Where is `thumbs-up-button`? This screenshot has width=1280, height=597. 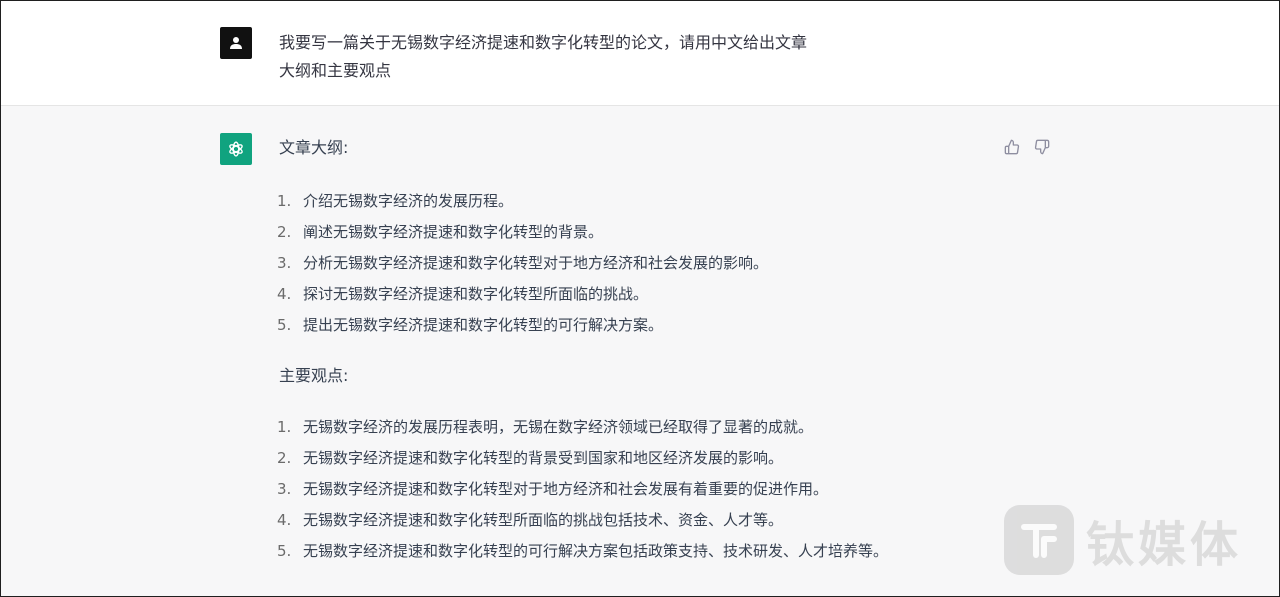
thumbs-up-button is located at coordinates (1012, 147).